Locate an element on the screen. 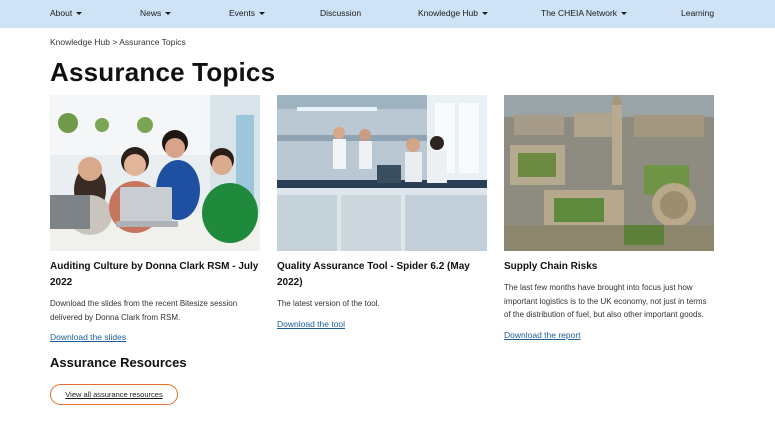 This screenshot has width=775, height=426. laboratory-photo is located at coordinates (382, 173).